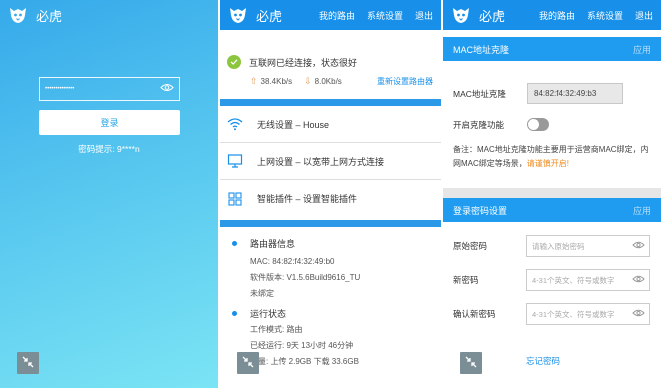 The image size is (661, 388). I want to click on old-password-row: 原始密码 请输入原始密码, so click(552, 246).